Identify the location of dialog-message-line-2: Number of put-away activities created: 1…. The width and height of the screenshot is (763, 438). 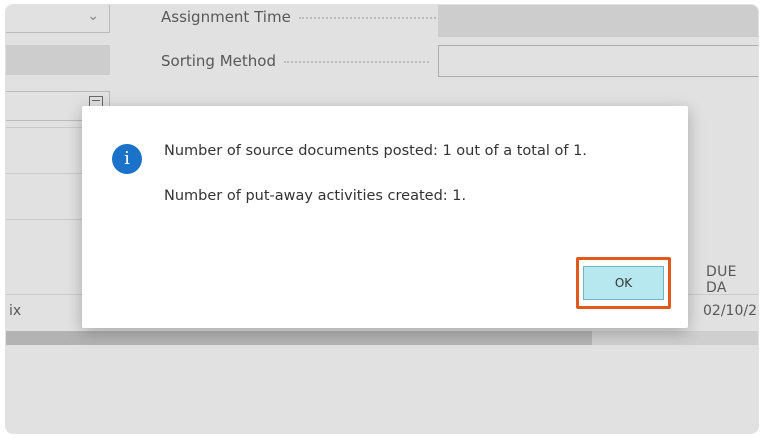
(315, 196).